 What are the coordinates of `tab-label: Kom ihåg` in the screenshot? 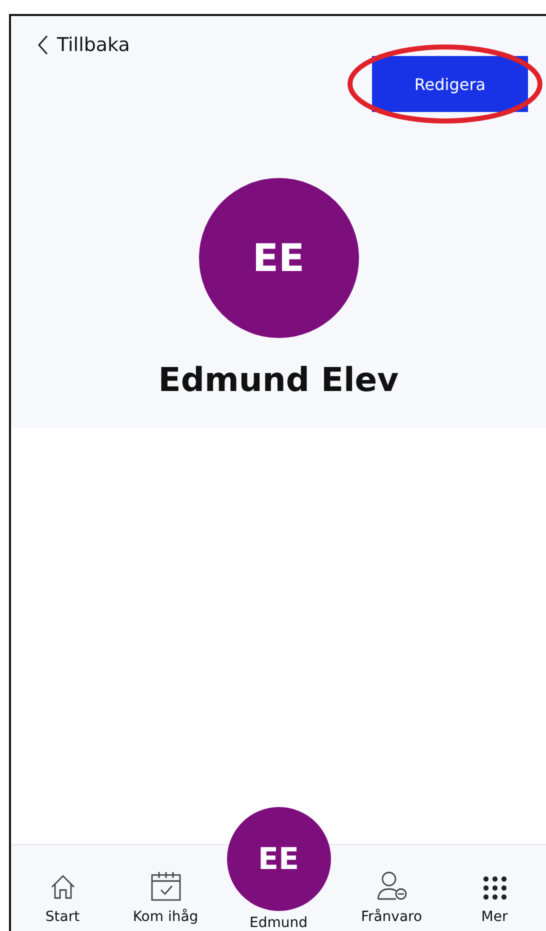 It's located at (165, 917).